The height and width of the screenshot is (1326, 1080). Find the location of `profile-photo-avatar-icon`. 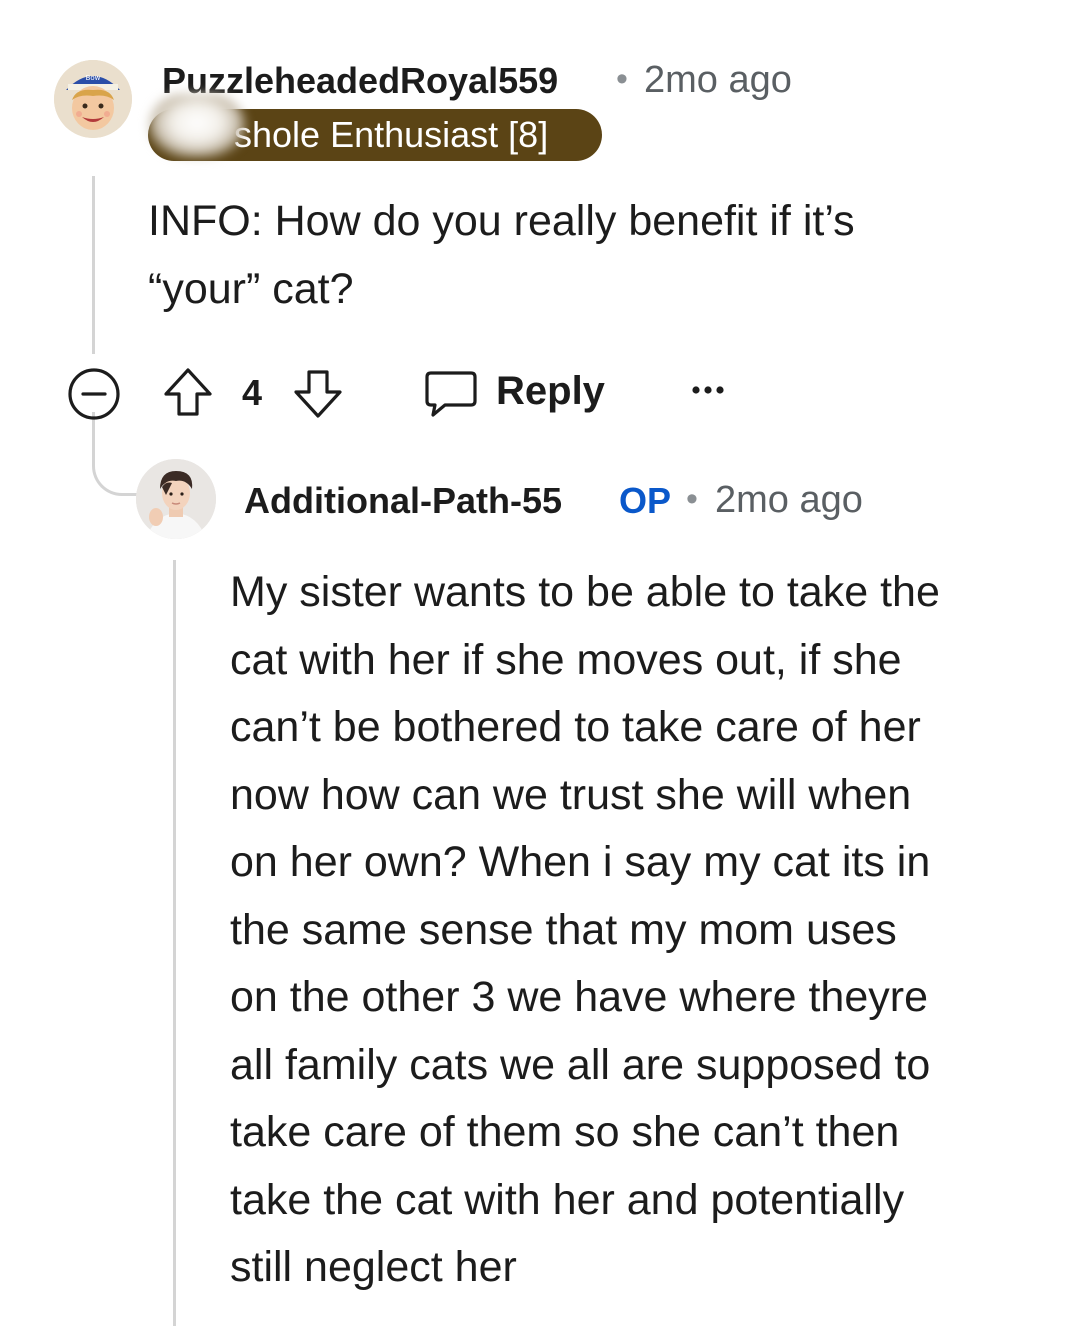

profile-photo-avatar-icon is located at coordinates (176, 499).